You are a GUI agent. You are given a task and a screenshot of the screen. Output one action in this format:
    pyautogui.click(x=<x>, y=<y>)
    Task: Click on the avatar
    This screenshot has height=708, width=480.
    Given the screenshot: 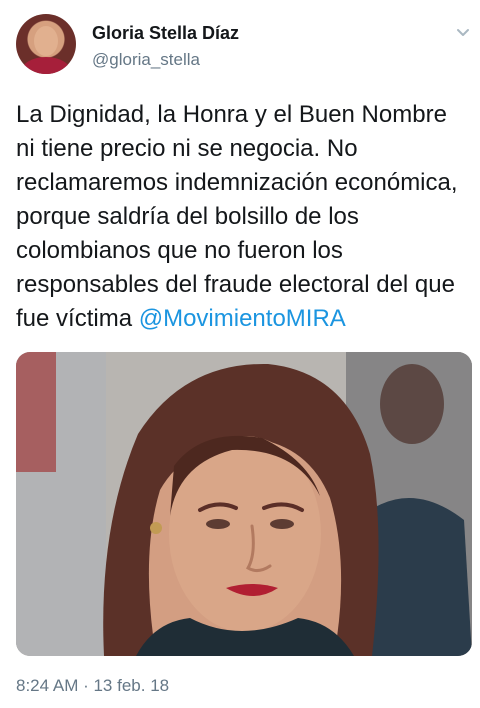 What is the action you would take?
    pyautogui.click(x=46, y=44)
    